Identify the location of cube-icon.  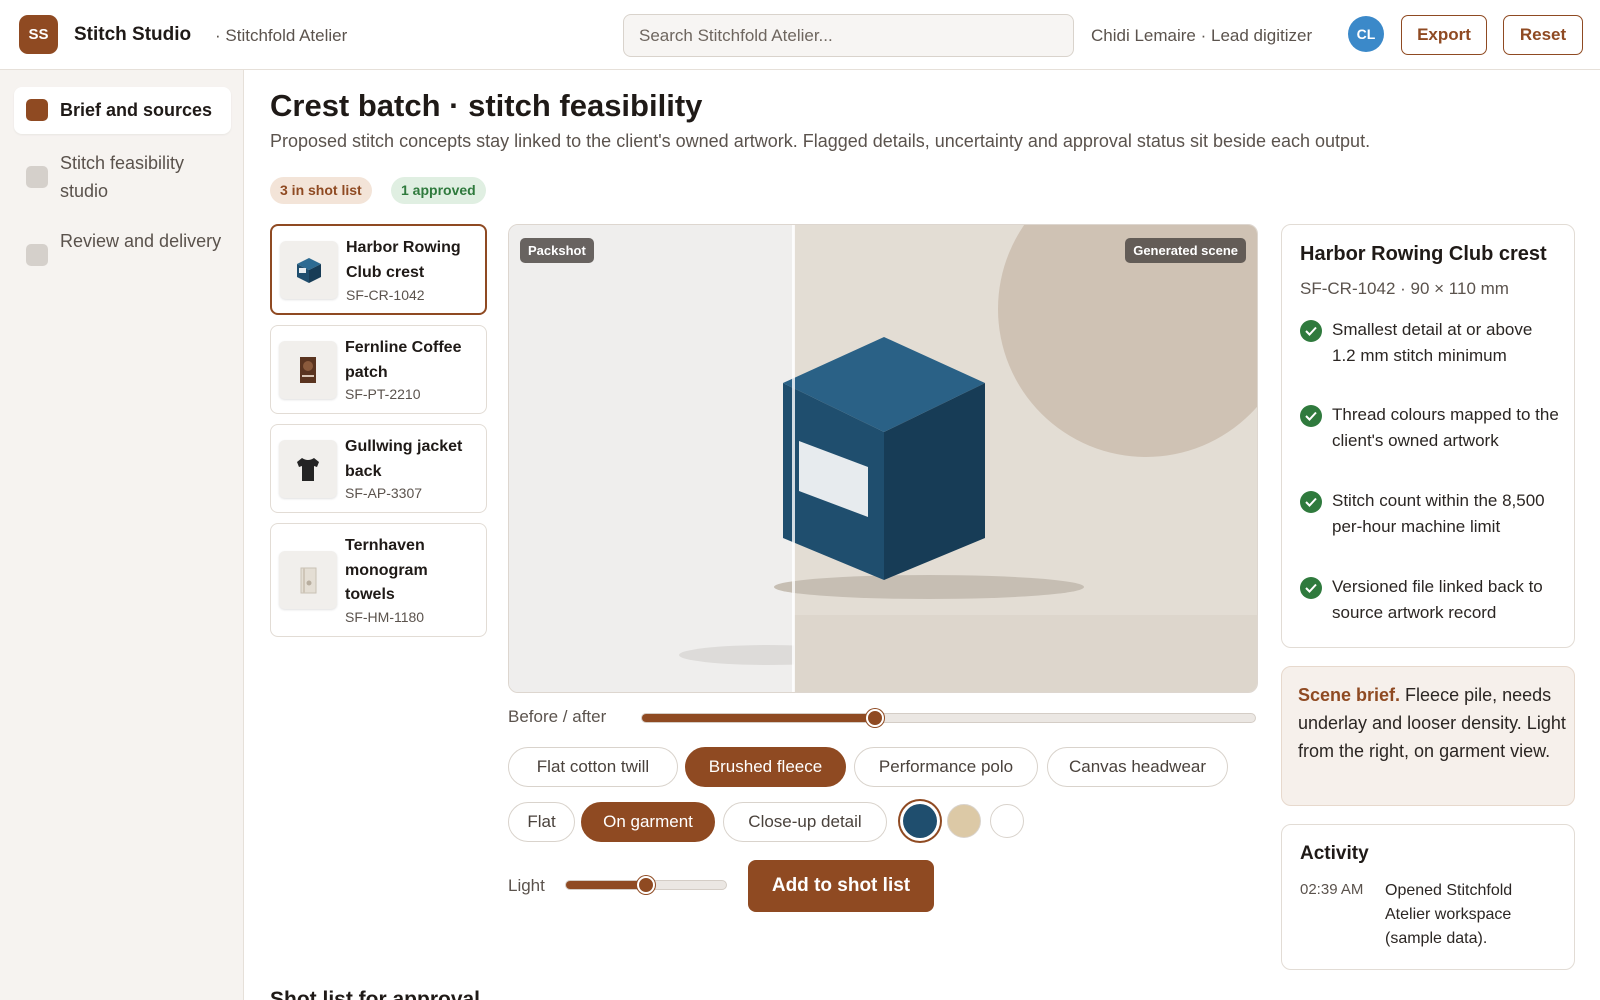
(309, 270).